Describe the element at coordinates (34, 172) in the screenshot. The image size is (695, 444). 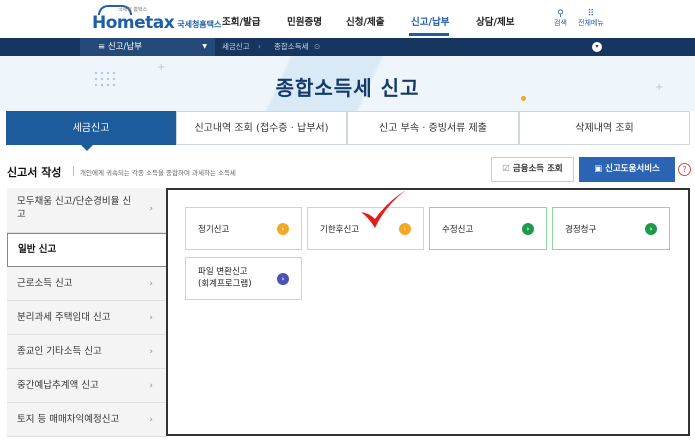
I see `section-title: 신고서 작성` at that location.